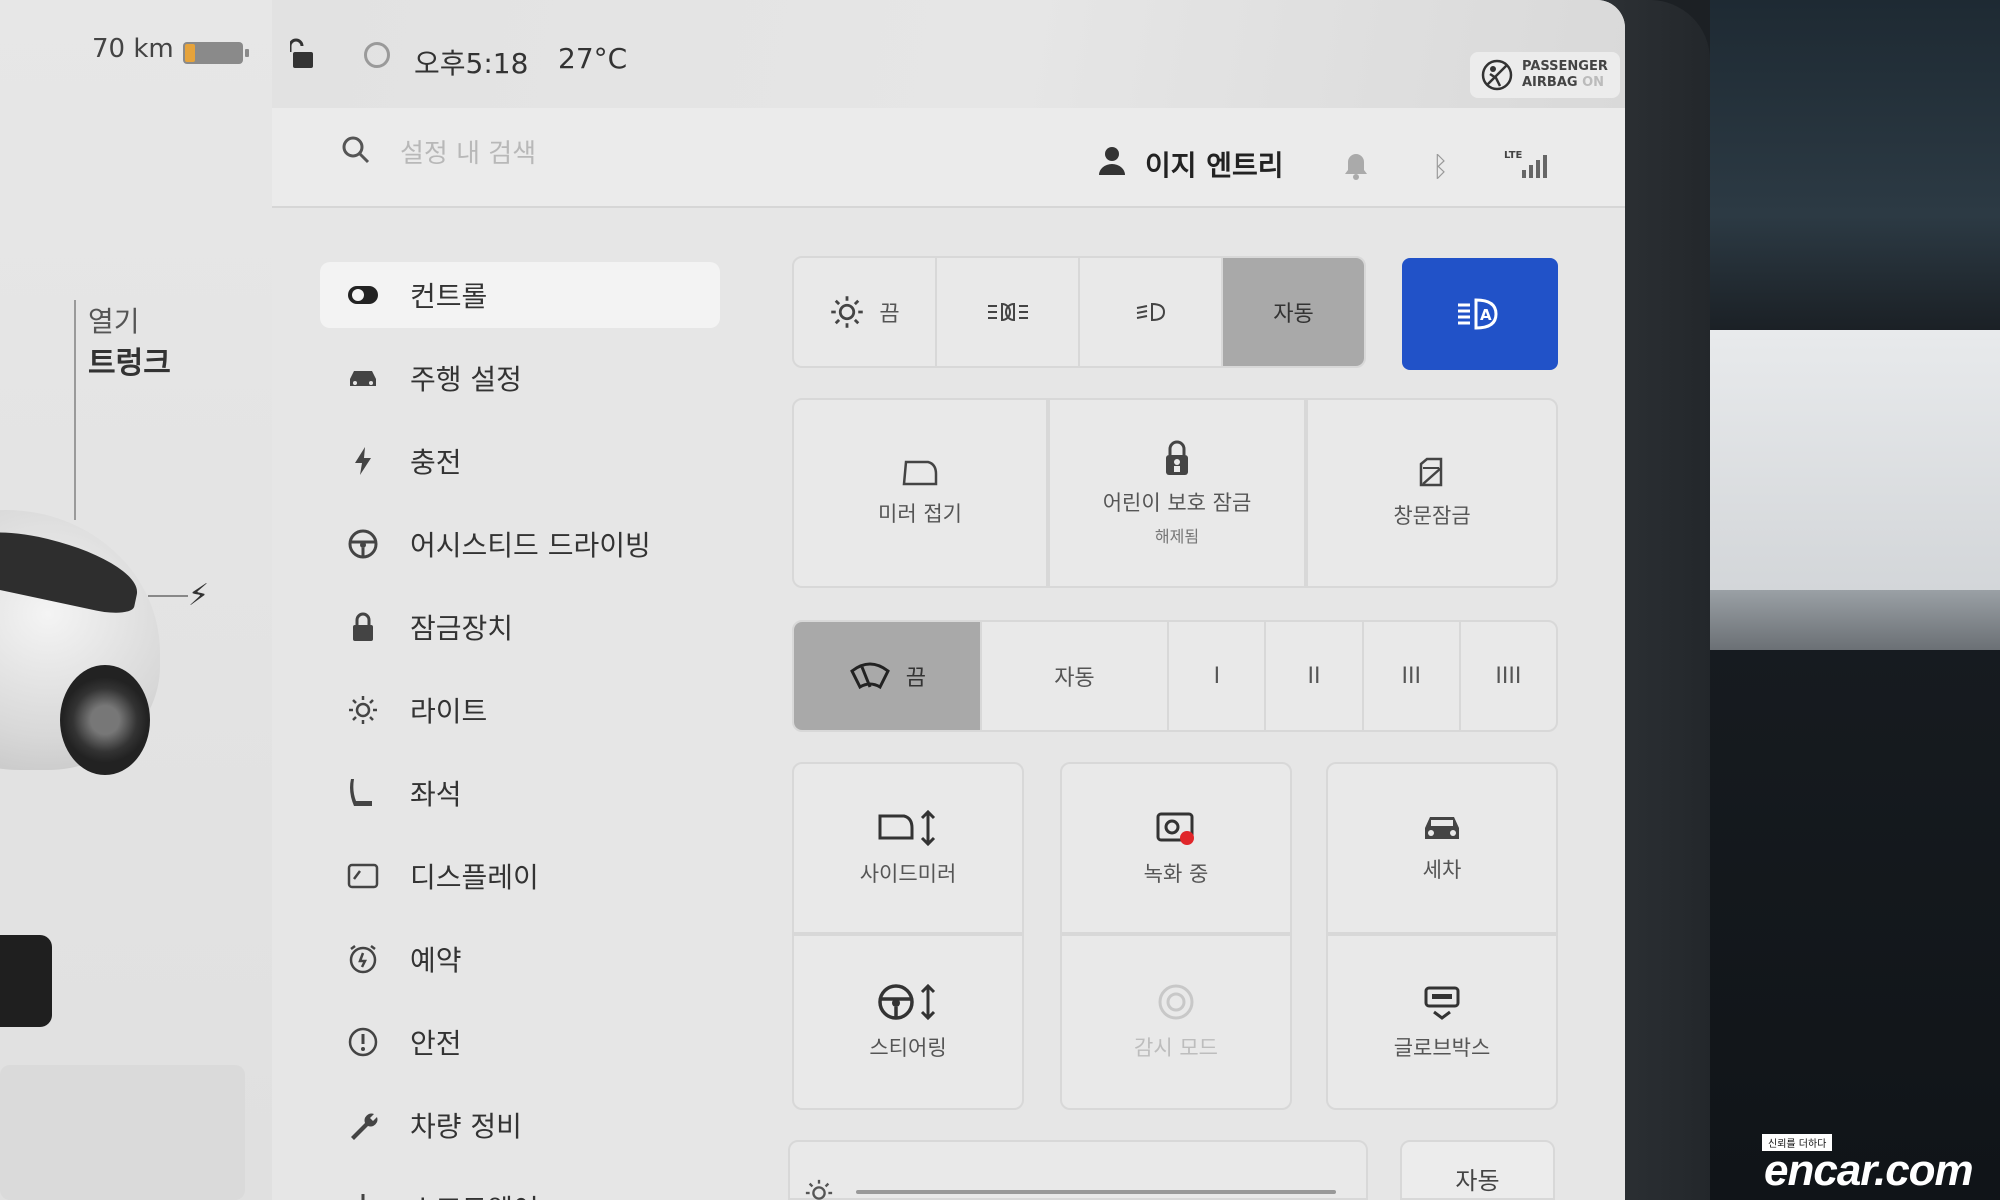 The height and width of the screenshot is (1200, 2000). What do you see at coordinates (1565, 66) in the screenshot?
I see `airbag-label-line1: PASSENGER` at bounding box center [1565, 66].